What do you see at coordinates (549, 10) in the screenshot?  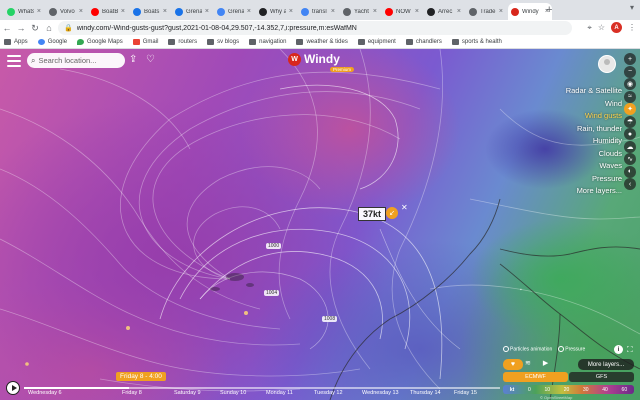 I see `new-tab-button: +` at bounding box center [549, 10].